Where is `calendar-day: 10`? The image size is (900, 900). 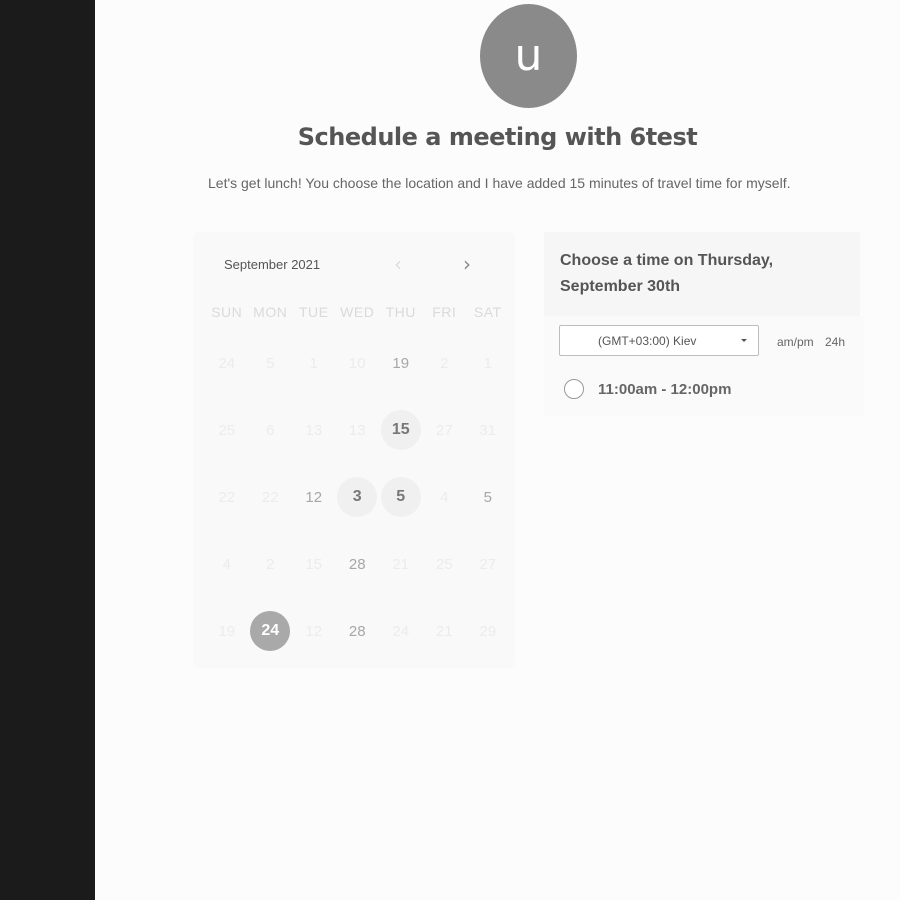 calendar-day: 10 is located at coordinates (357, 363).